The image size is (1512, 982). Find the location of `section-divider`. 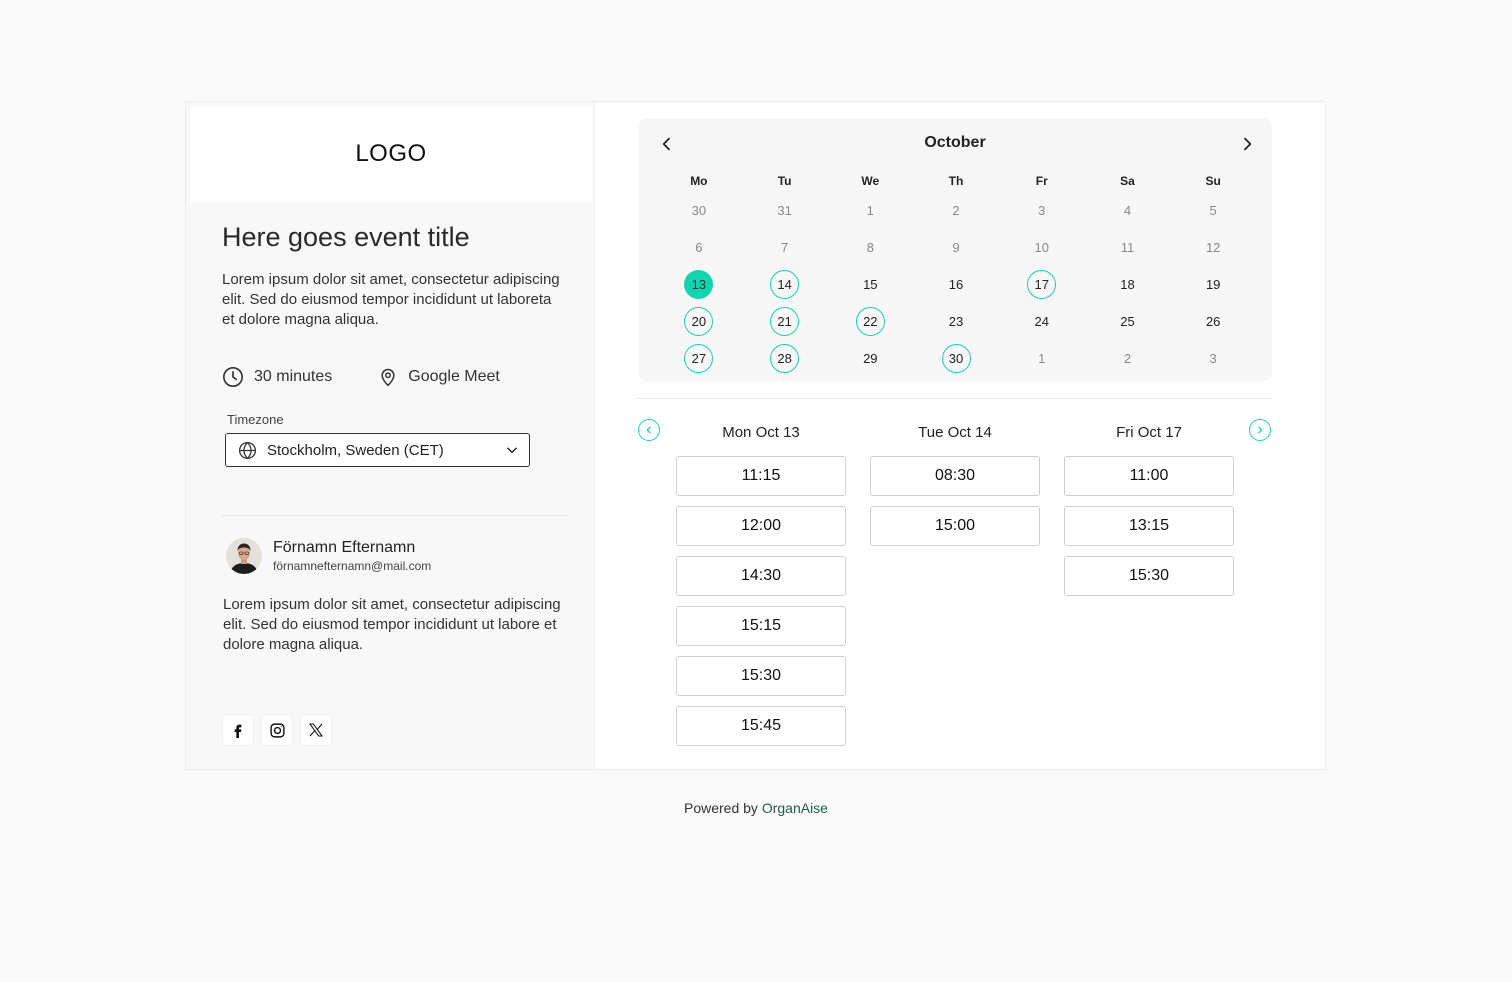

section-divider is located at coordinates (954, 398).